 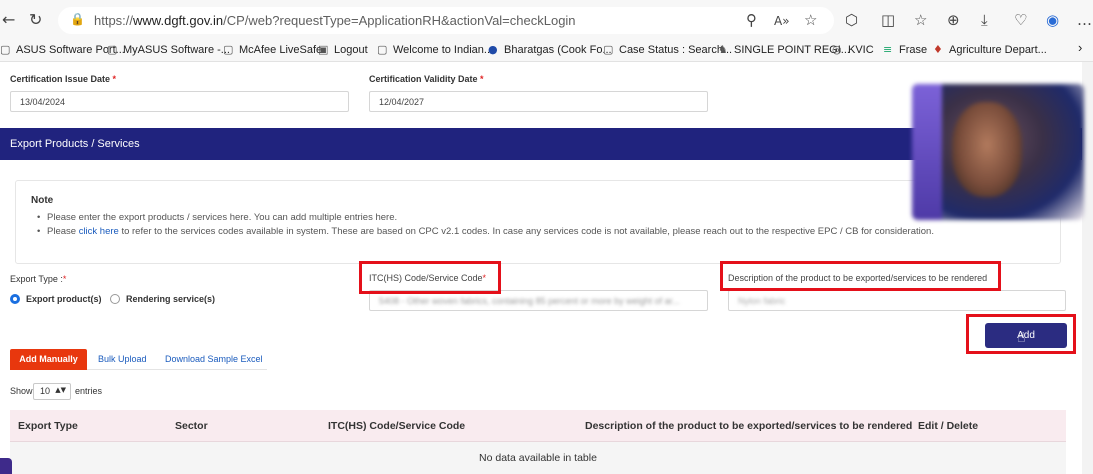 What do you see at coordinates (52, 391) in the screenshot?
I see `entries-select: 10 ▲▼` at bounding box center [52, 391].